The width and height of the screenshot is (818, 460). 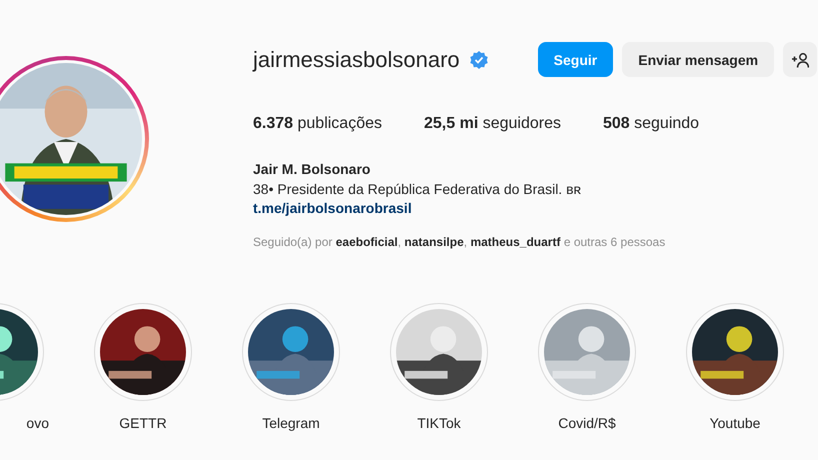 What do you see at coordinates (735, 423) in the screenshot?
I see `highlight-label: Youtube` at bounding box center [735, 423].